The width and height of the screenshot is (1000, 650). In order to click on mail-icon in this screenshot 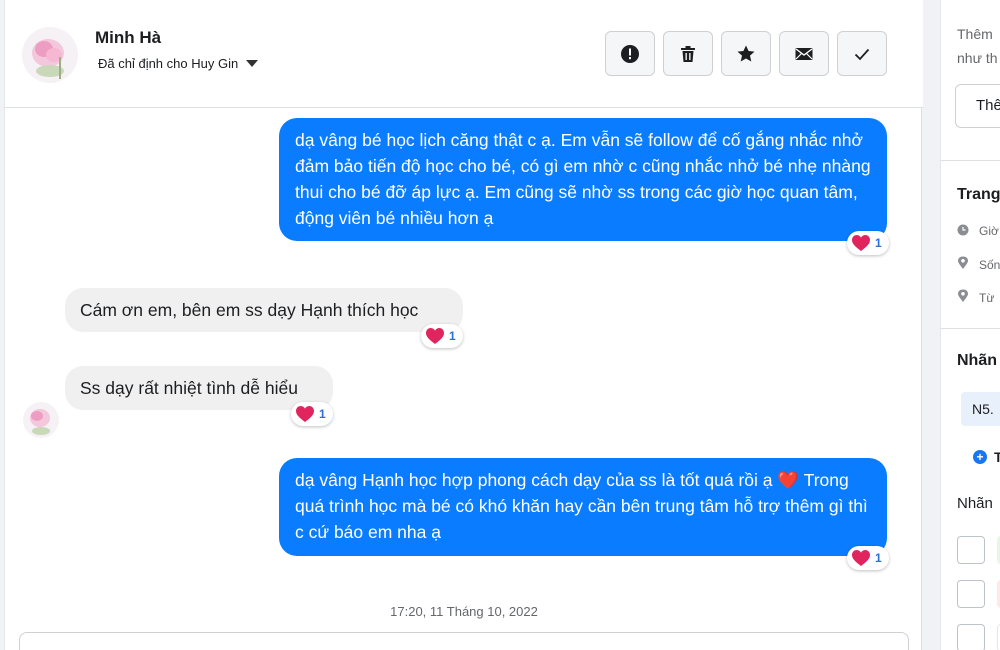, I will do `click(804, 53)`.